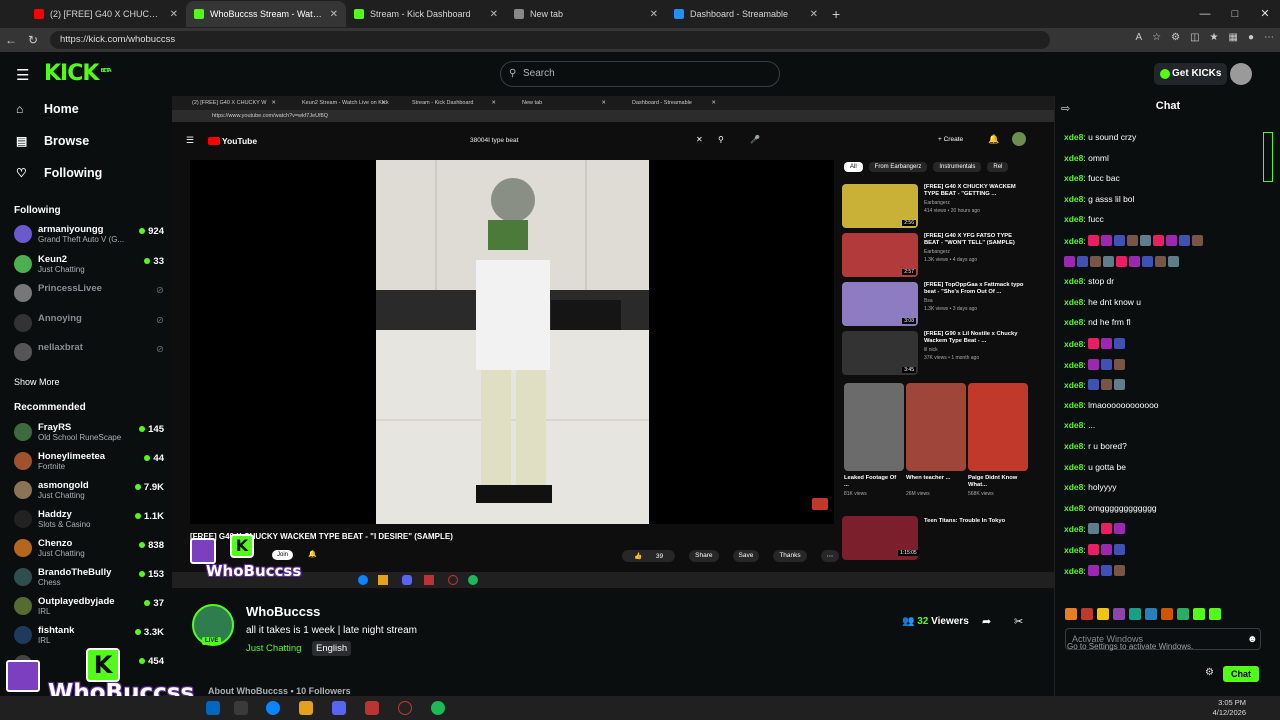 The height and width of the screenshot is (720, 1280). Describe the element at coordinates (1191, 74) in the screenshot. I see `get-kicks-button: Get KICKs` at that location.